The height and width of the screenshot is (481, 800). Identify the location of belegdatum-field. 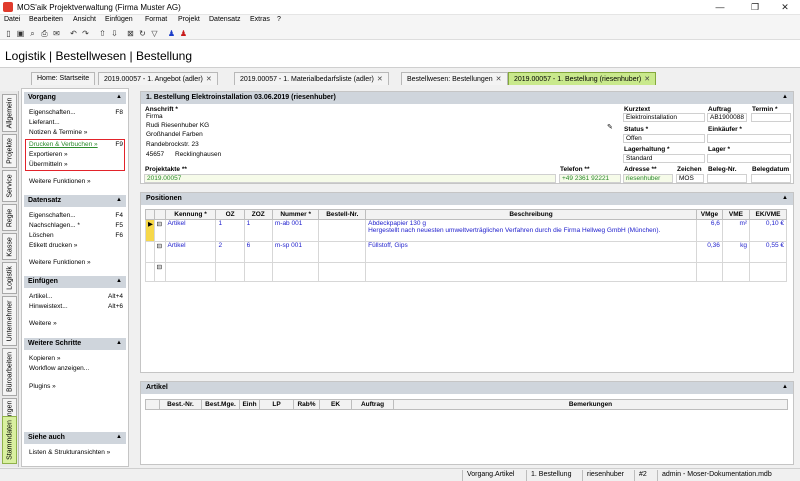
(771, 178).